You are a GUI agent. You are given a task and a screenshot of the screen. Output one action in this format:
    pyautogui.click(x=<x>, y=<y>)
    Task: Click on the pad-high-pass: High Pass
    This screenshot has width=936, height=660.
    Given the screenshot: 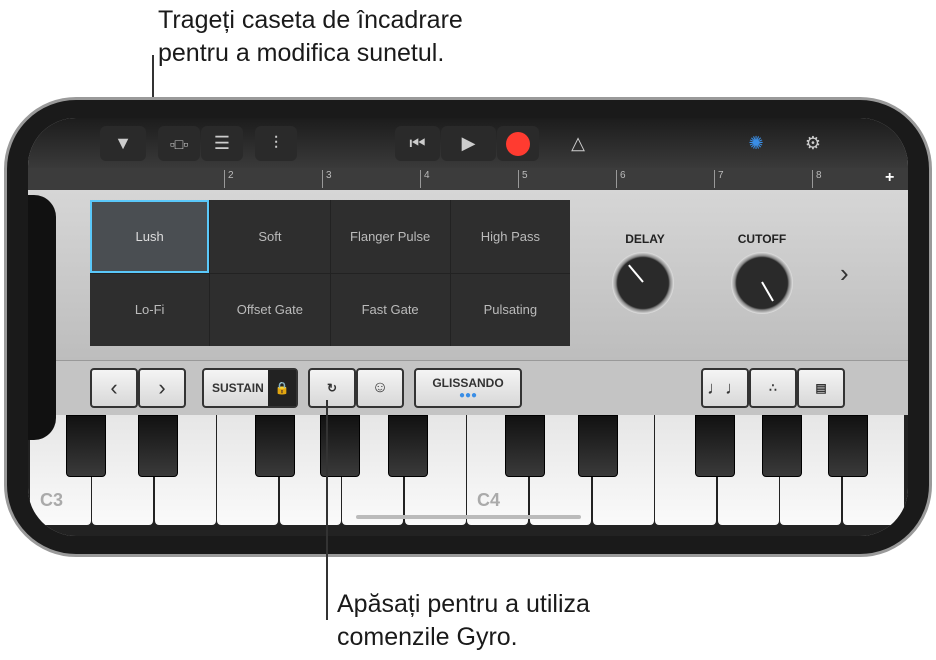 What is the action you would take?
    pyautogui.click(x=510, y=236)
    